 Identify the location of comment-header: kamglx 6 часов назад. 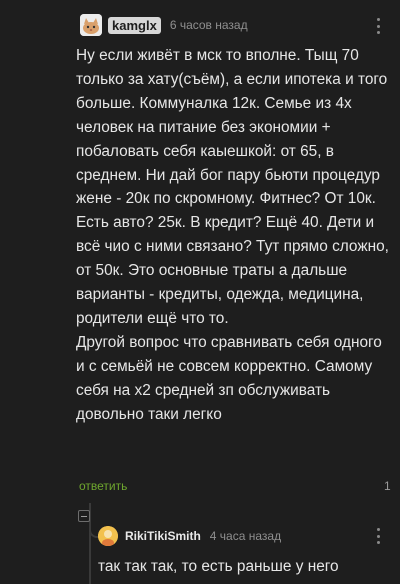
(200, 25).